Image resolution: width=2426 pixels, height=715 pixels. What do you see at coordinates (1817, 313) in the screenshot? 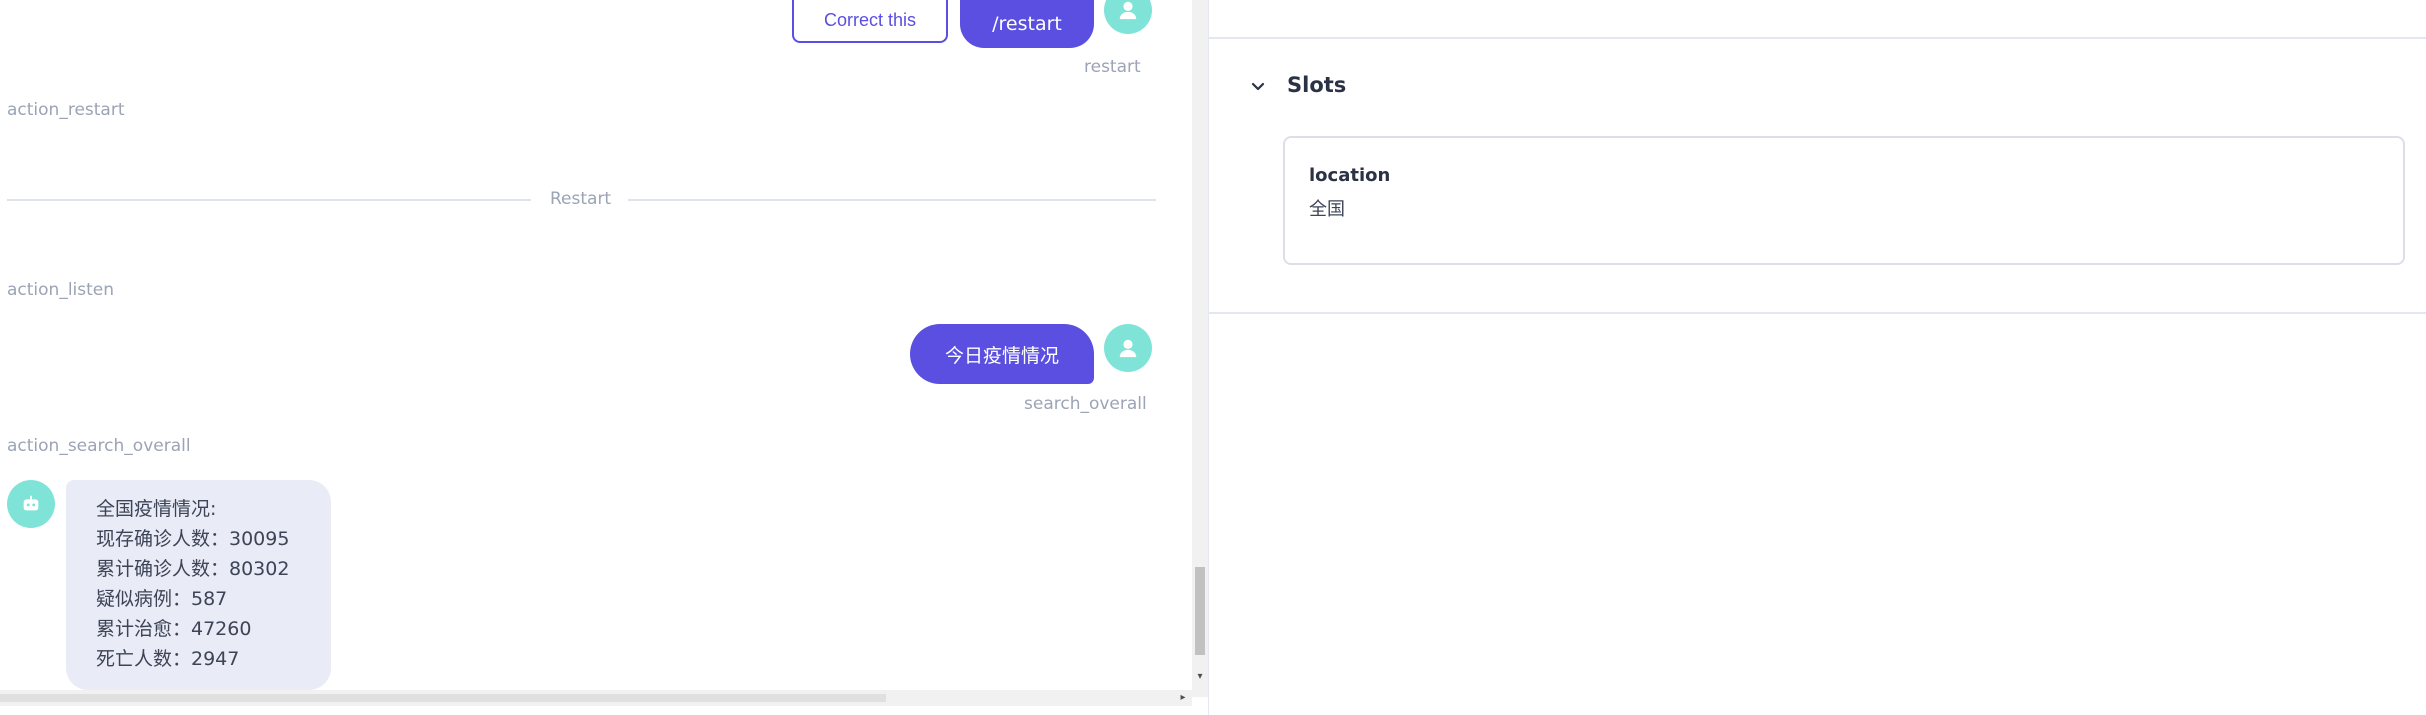
I see `panel-divider-bottom` at bounding box center [1817, 313].